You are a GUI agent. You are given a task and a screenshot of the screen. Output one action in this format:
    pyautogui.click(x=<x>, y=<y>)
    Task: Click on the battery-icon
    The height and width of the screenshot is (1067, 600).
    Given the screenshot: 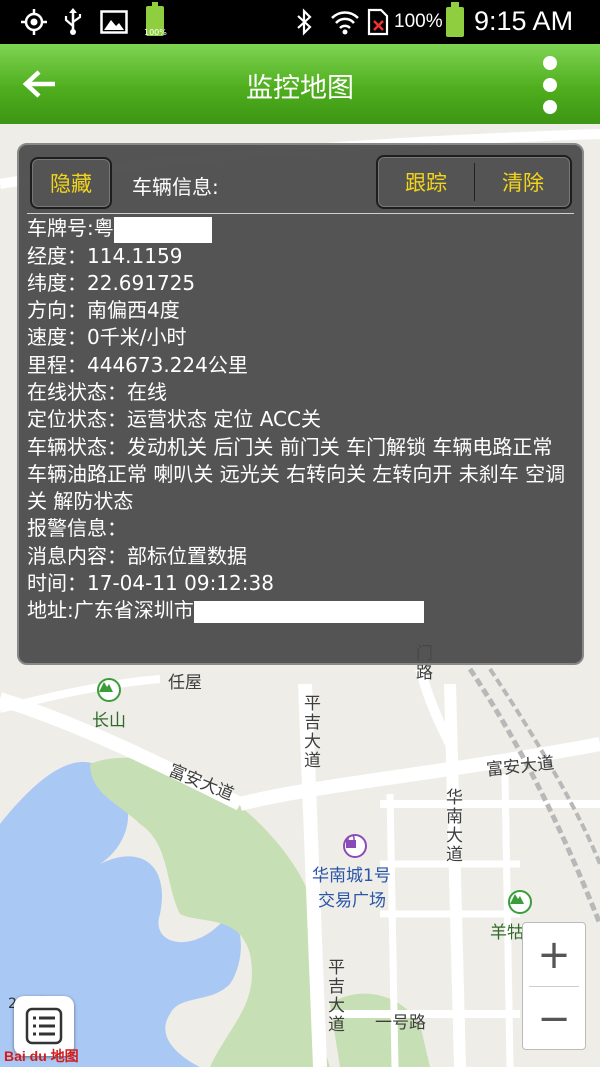 What is the action you would take?
    pyautogui.click(x=455, y=19)
    